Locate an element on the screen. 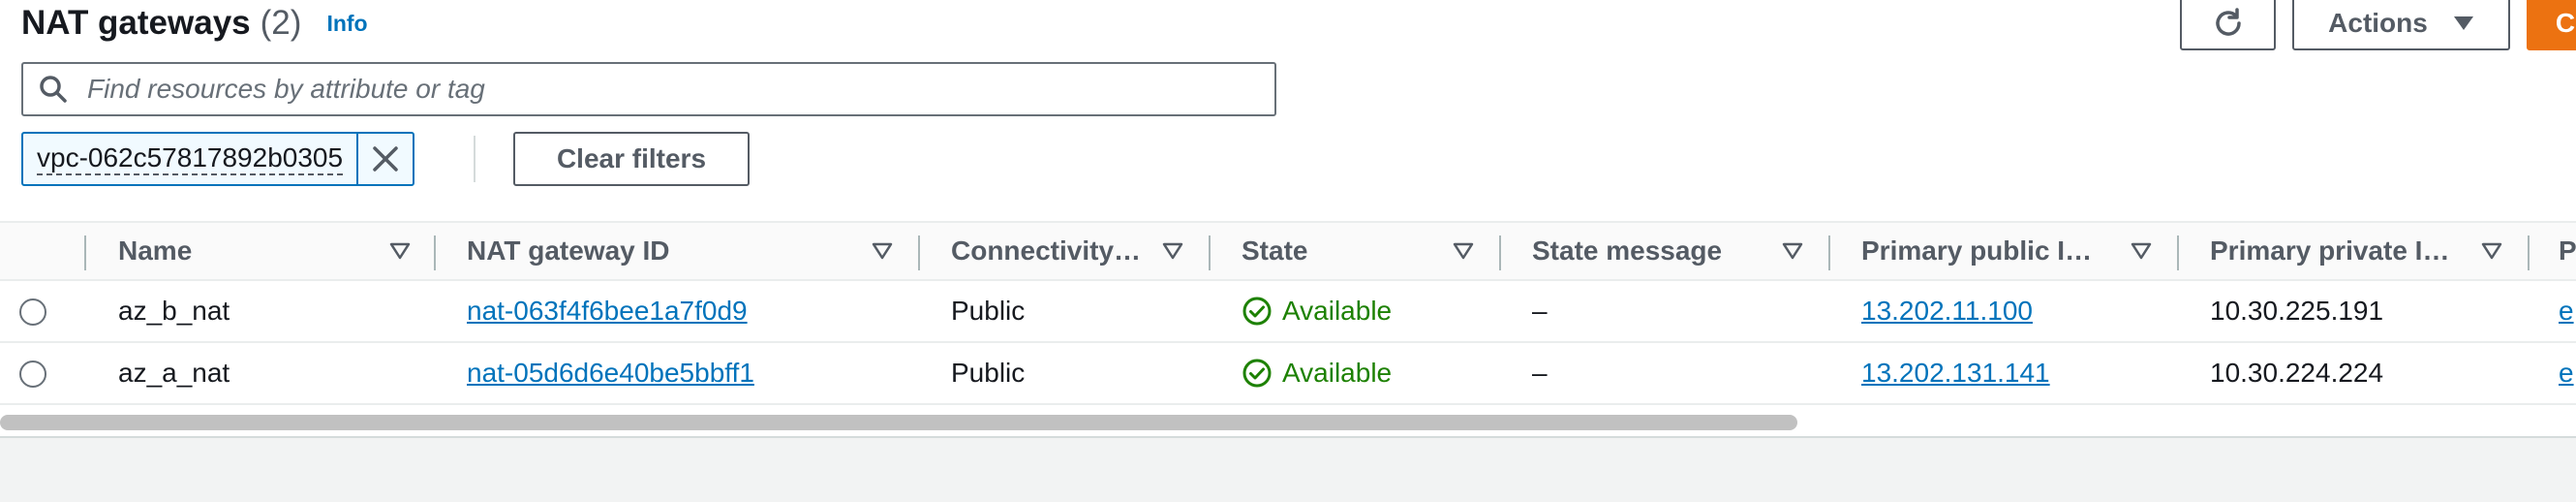  column-header-name: Name is located at coordinates (264, 251).